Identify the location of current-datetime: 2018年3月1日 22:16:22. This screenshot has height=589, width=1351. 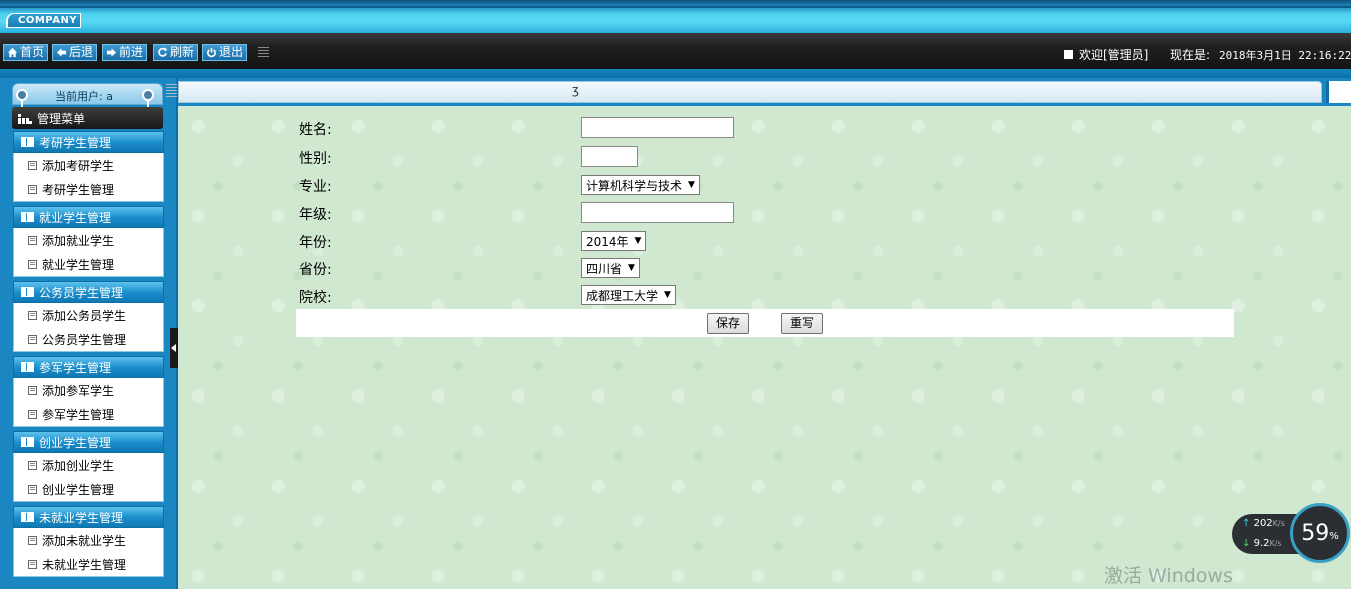
(1285, 55).